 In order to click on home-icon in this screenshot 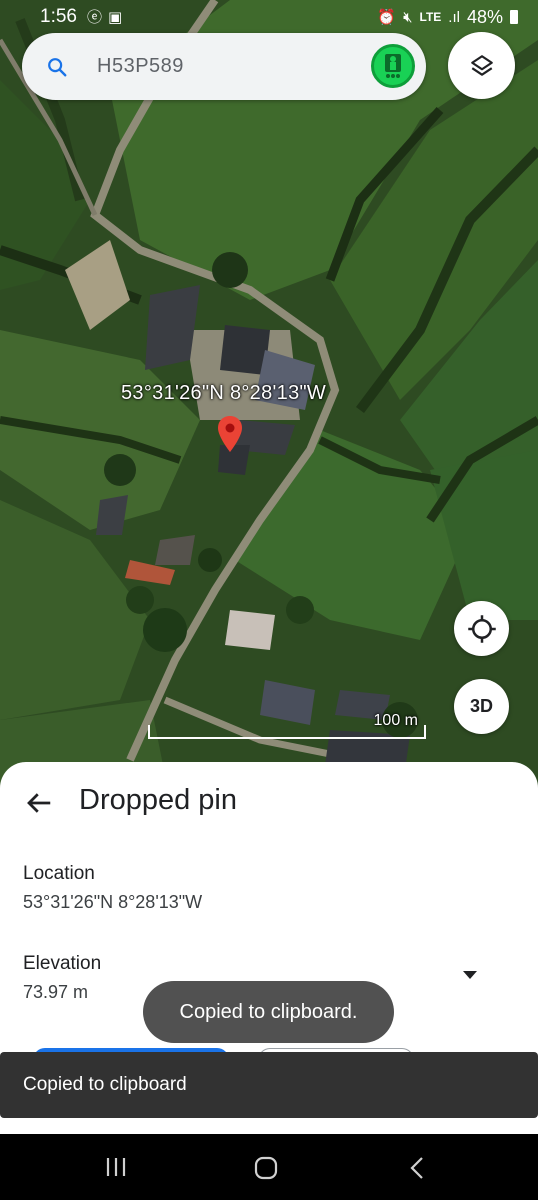, I will do `click(266, 1168)`.